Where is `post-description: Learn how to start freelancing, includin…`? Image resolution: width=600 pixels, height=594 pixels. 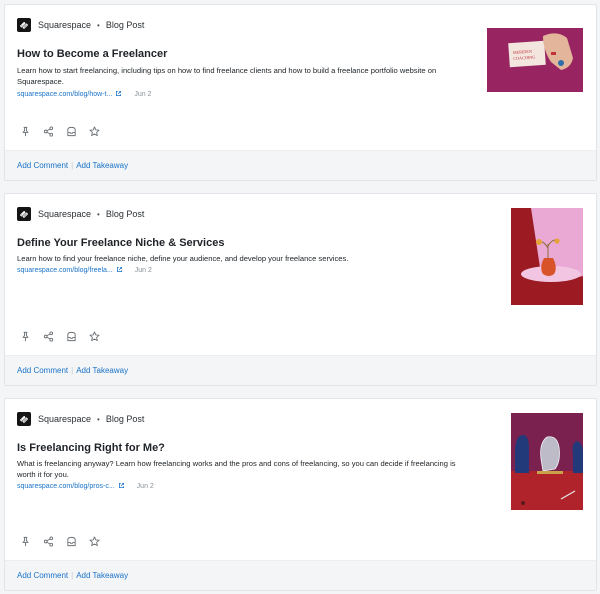
post-description: Learn how to start freelancing, includin… is located at coordinates (227, 76).